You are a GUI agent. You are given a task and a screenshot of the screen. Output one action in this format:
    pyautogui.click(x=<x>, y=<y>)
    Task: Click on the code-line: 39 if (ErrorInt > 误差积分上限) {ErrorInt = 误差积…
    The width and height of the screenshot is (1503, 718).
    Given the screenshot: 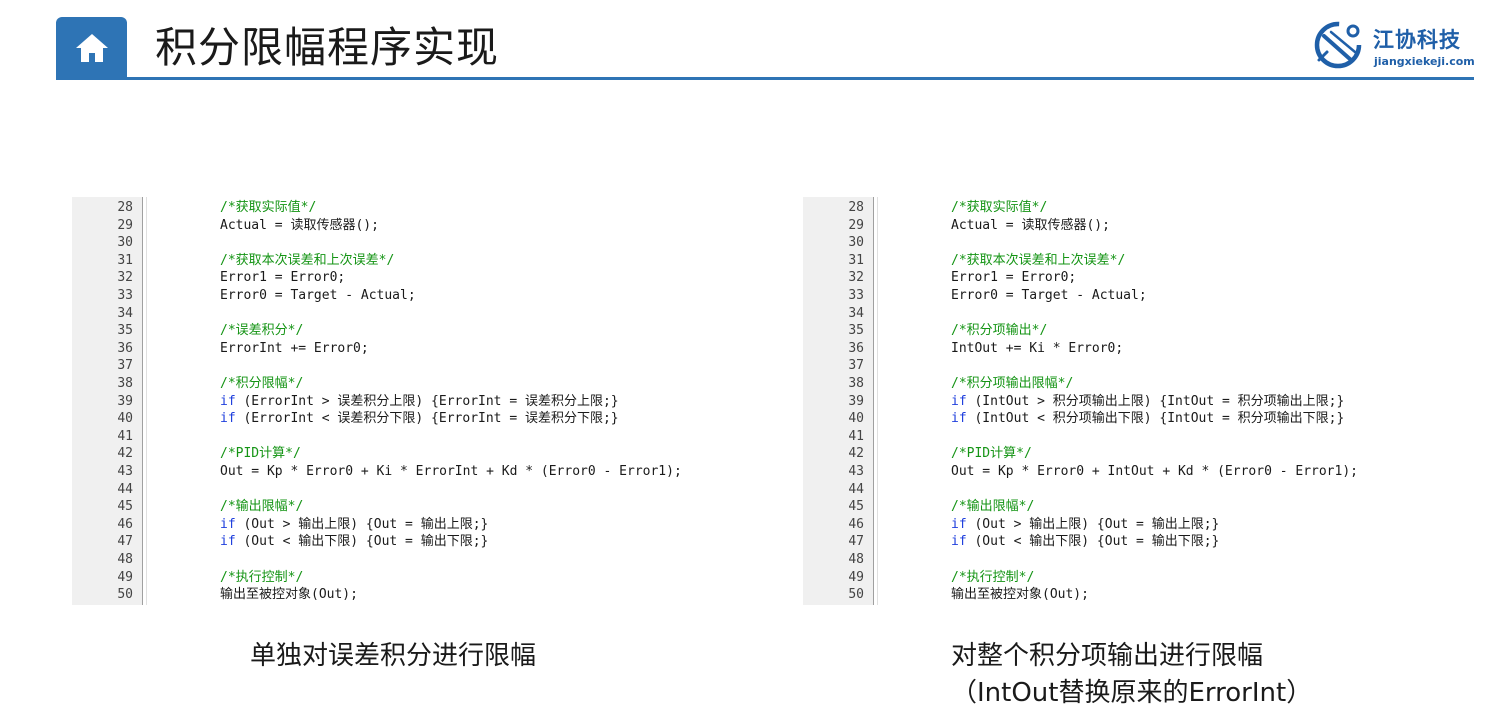 What is the action you would take?
    pyautogui.click(x=415, y=402)
    